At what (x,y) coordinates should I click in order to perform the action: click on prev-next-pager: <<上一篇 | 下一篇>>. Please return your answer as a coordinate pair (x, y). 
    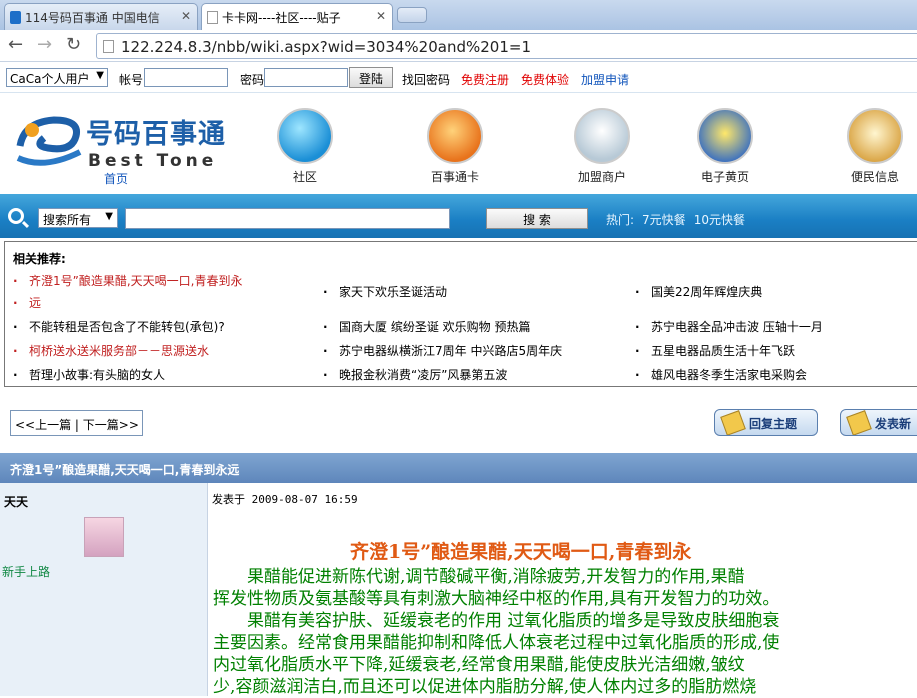
    Looking at the image, I should click on (76, 423).